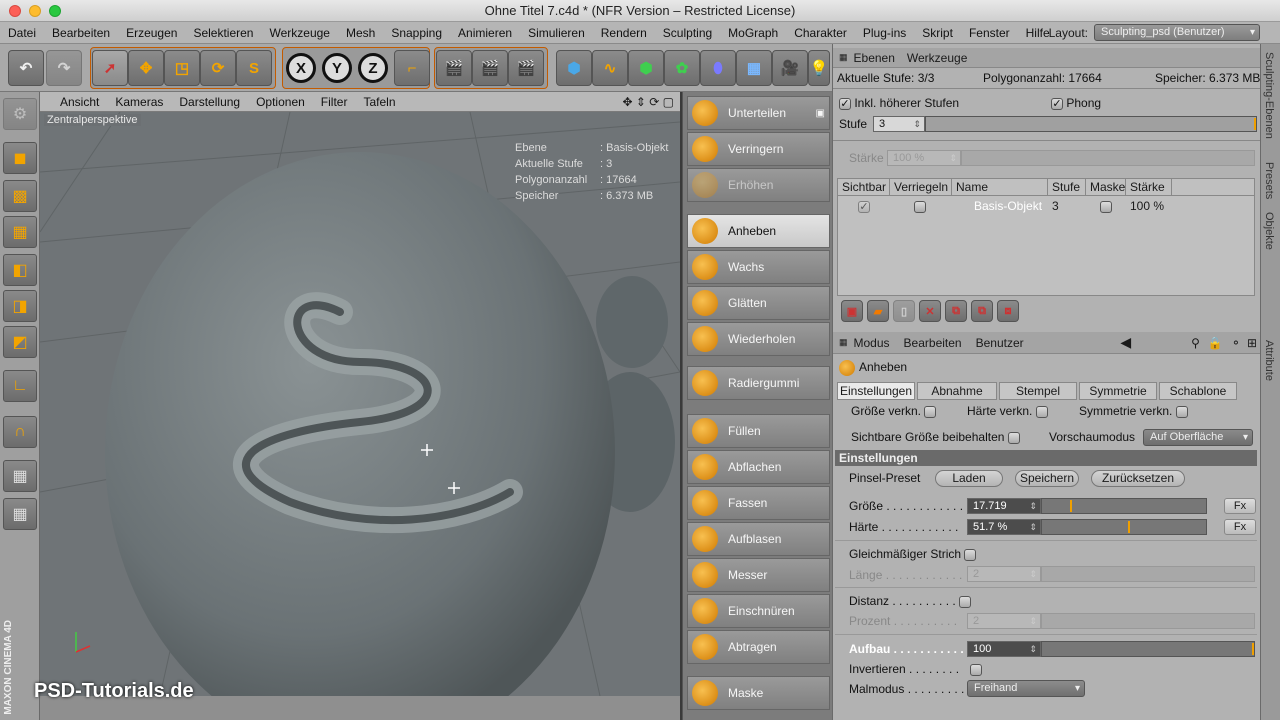  I want to click on attr-menu-benutzer: Benutzer, so click(1000, 343).